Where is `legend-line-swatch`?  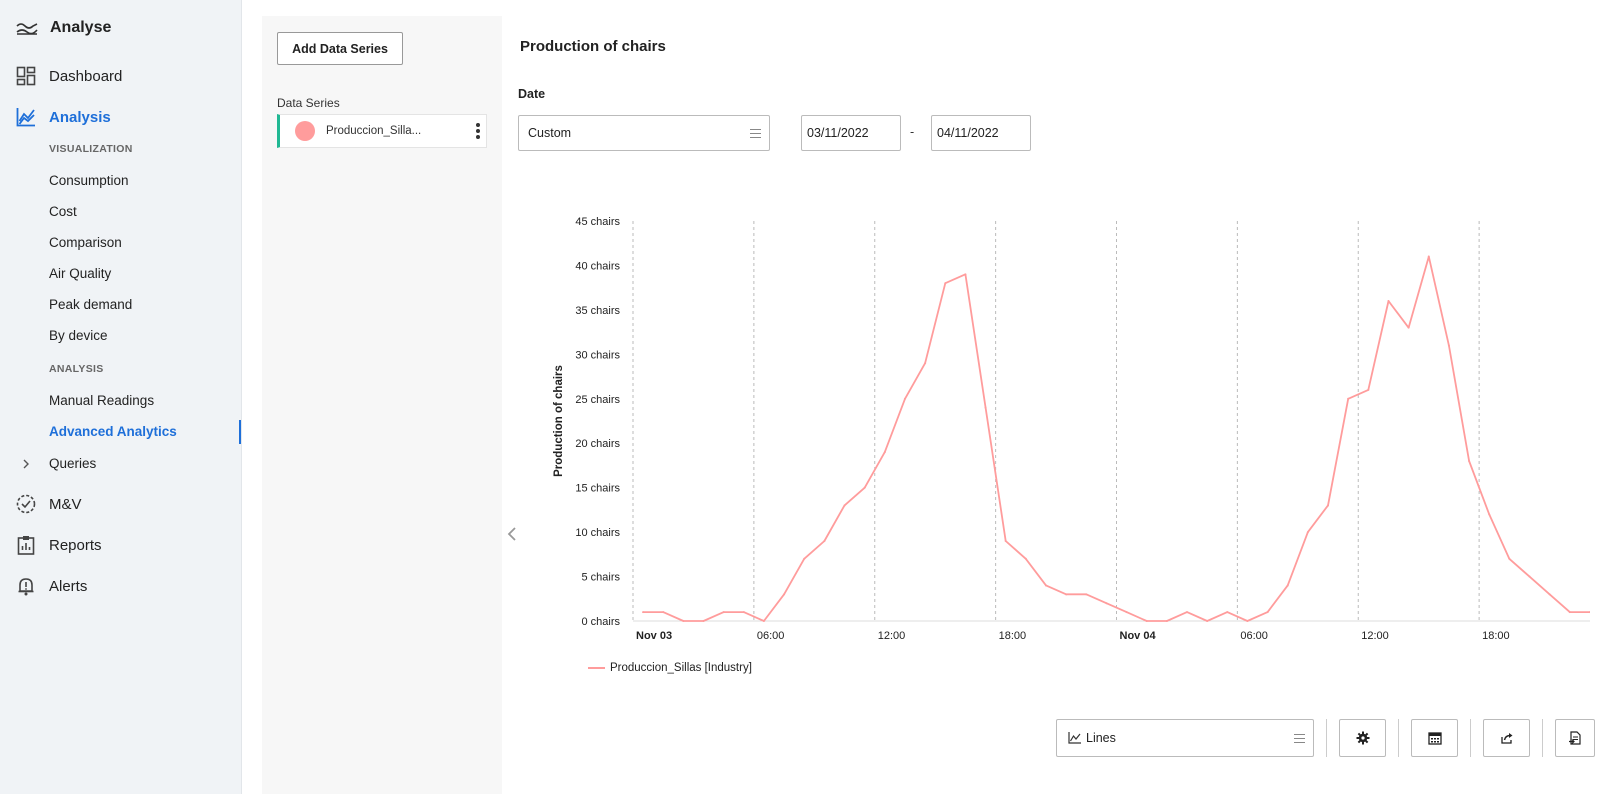 legend-line-swatch is located at coordinates (596, 668).